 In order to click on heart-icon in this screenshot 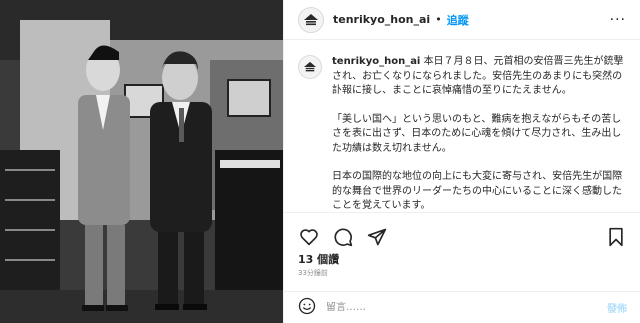, I will do `click(309, 236)`.